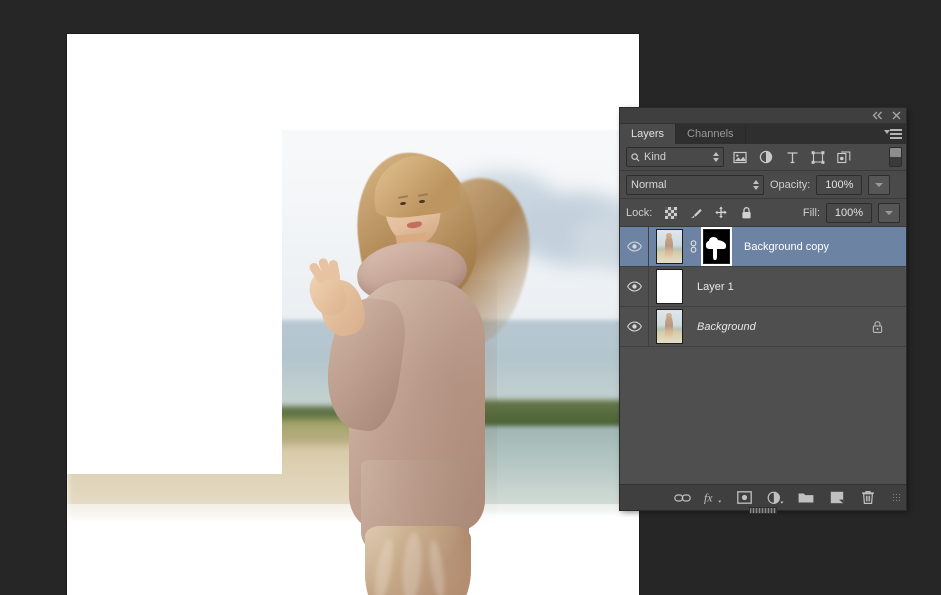 This screenshot has height=595, width=941. I want to click on filter-smart-object-icon, so click(844, 157).